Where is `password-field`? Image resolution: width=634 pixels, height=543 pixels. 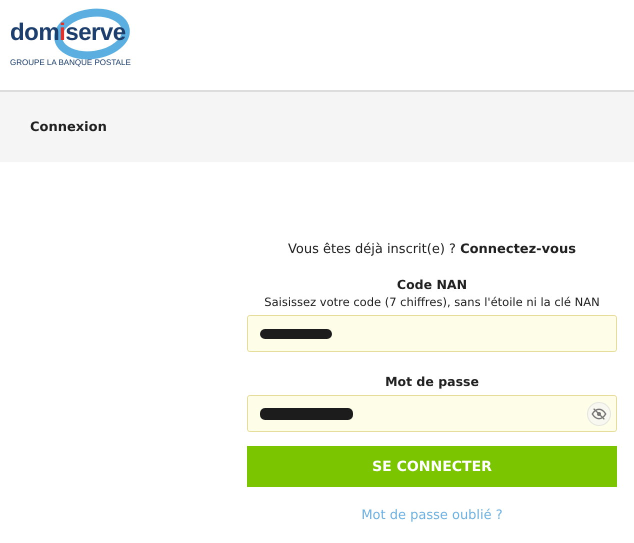 password-field is located at coordinates (432, 413).